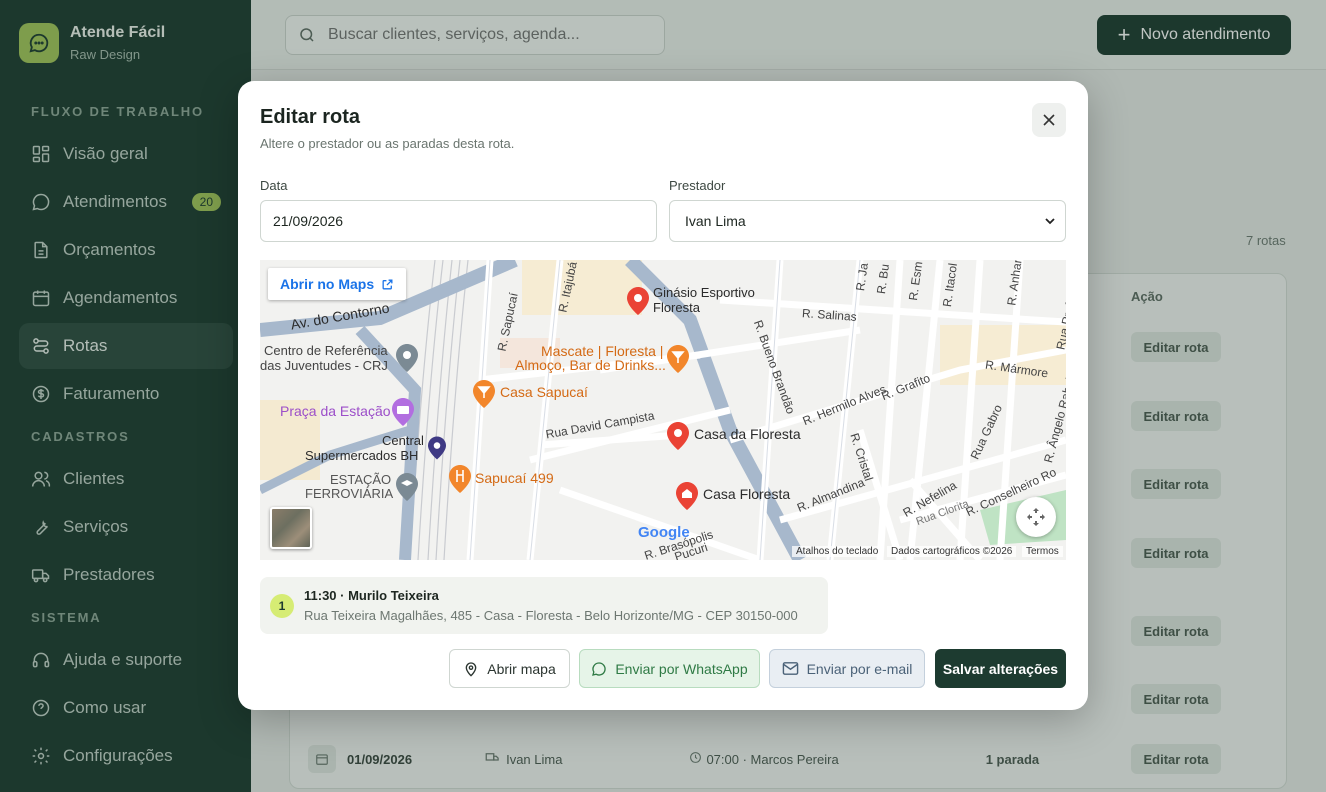 This screenshot has height=792, width=1326. What do you see at coordinates (361, 479) in the screenshot?
I see `map-place-label: ESTAÇÃO` at bounding box center [361, 479].